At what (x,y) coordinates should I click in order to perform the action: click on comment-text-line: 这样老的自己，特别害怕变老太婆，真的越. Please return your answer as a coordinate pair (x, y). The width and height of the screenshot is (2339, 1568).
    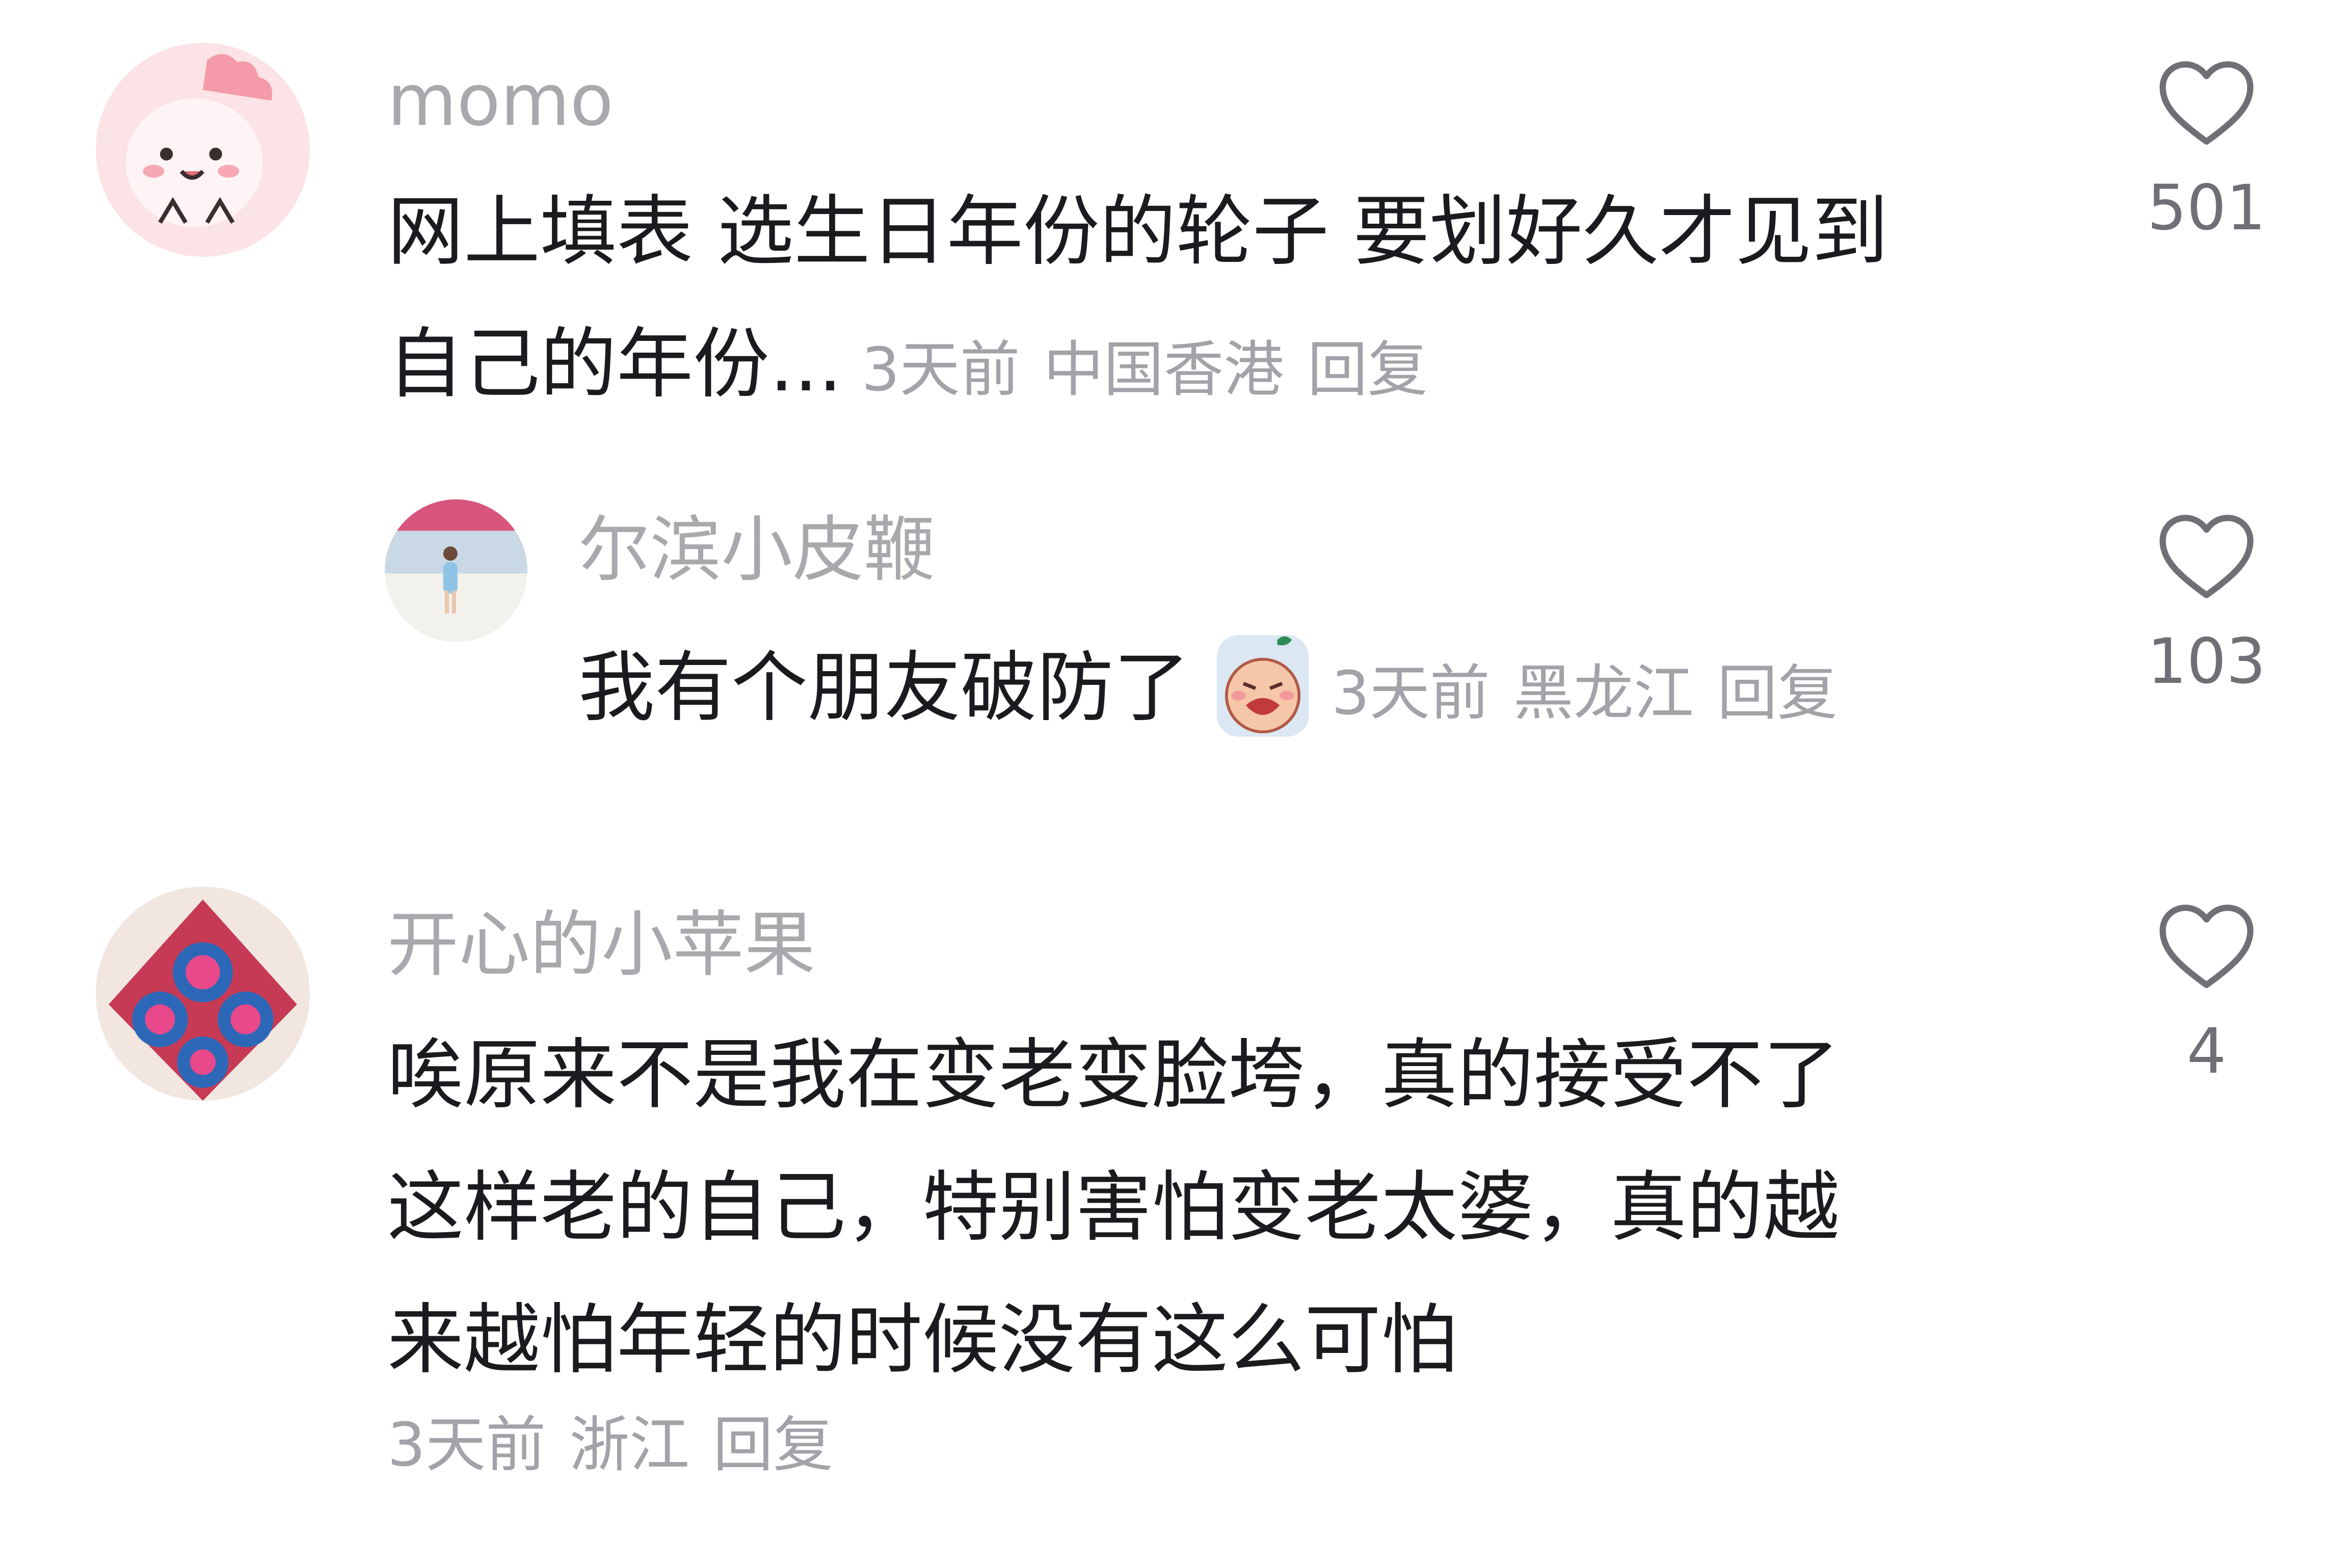
    Looking at the image, I should click on (1113, 1207).